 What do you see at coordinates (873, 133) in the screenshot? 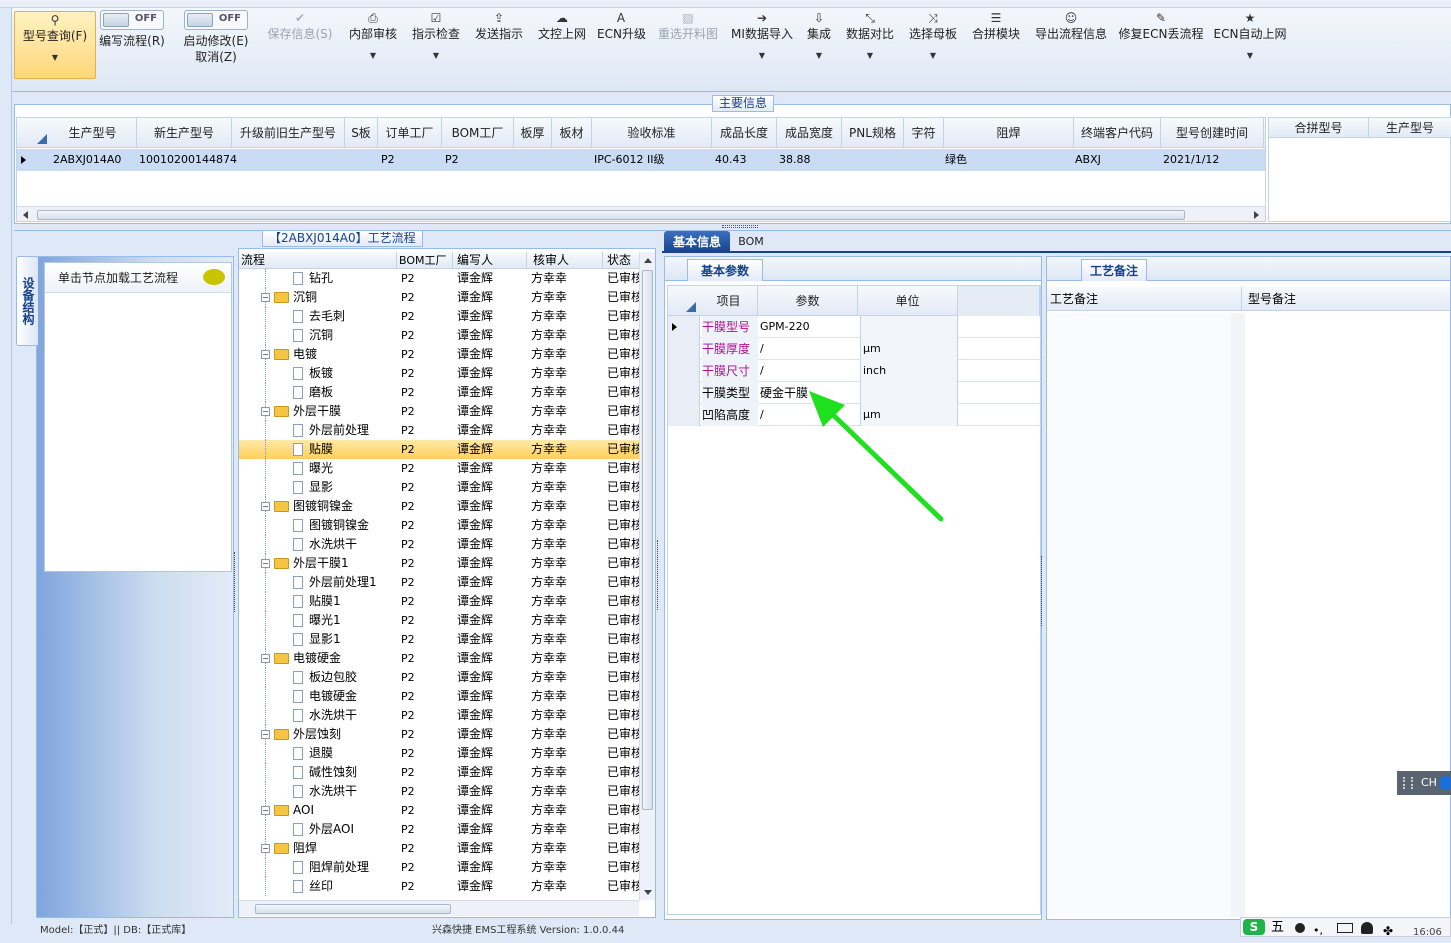
I see `column-header: PNL规格` at bounding box center [873, 133].